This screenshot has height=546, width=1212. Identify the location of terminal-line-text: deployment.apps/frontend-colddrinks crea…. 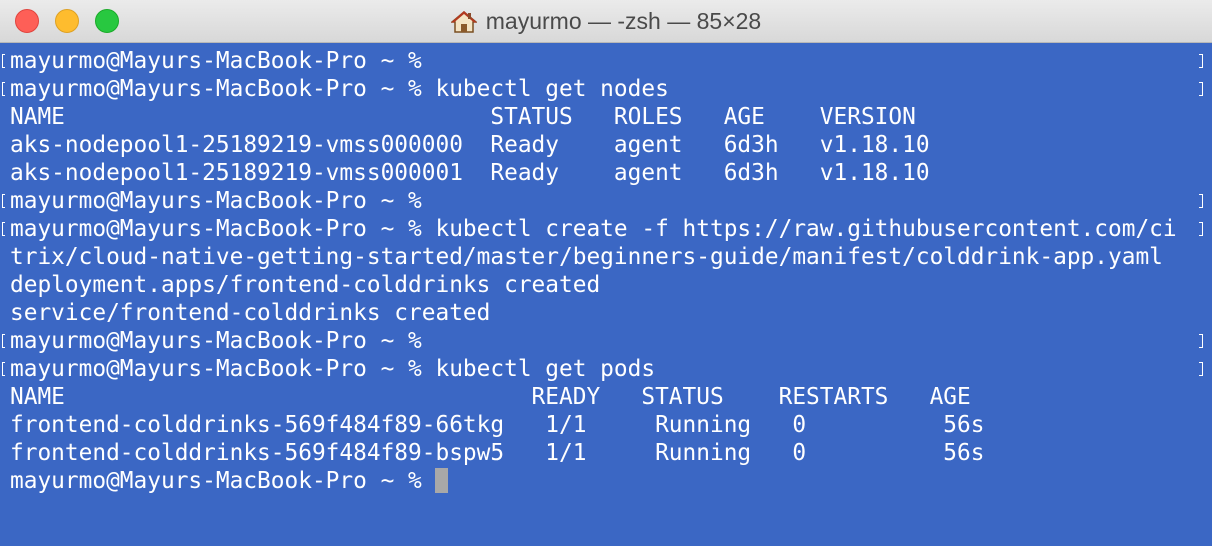
(305, 285).